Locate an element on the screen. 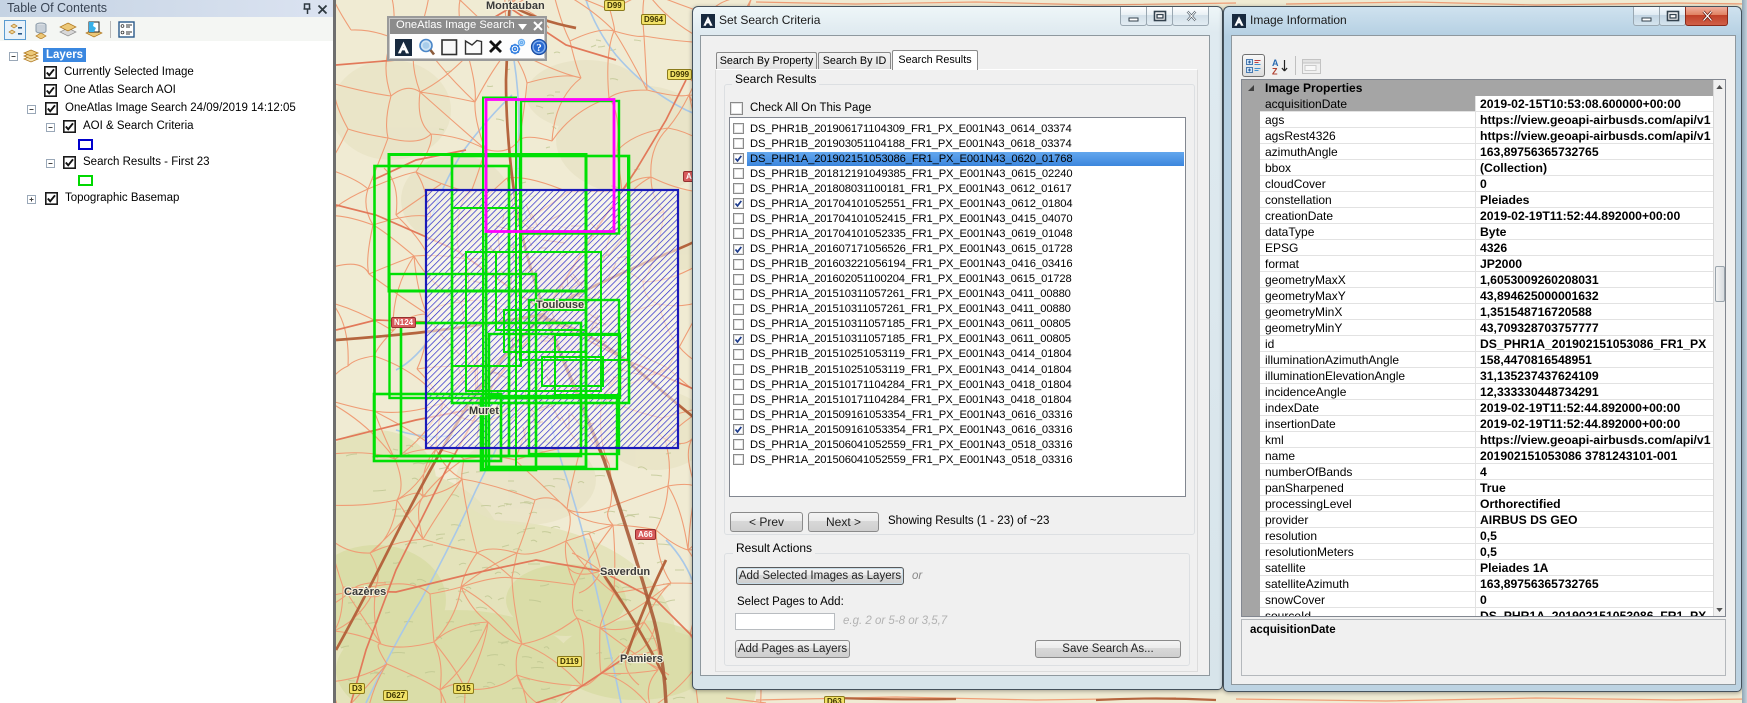 This screenshot has width=1747, height=703. svg-text: Cazères is located at coordinates (365, 592).